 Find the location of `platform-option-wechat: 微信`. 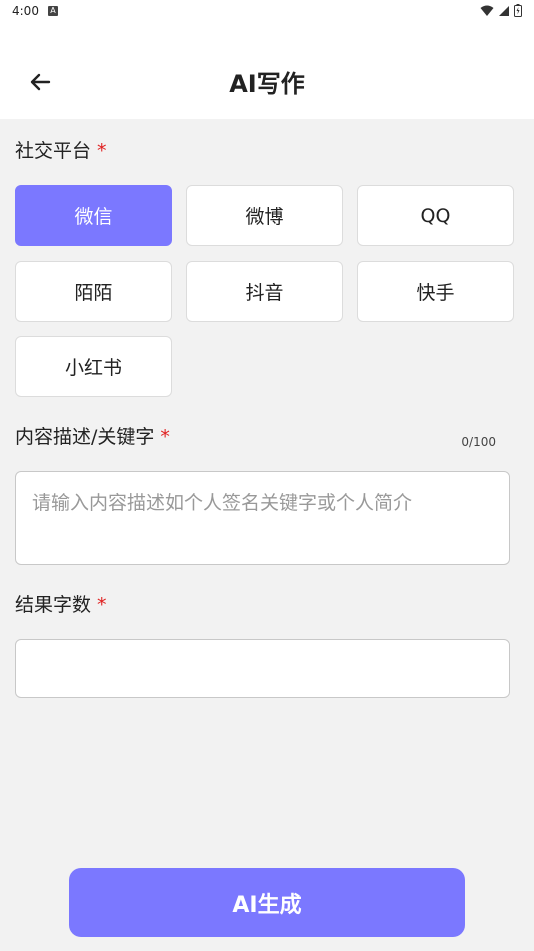

platform-option-wechat: 微信 is located at coordinates (93, 215).